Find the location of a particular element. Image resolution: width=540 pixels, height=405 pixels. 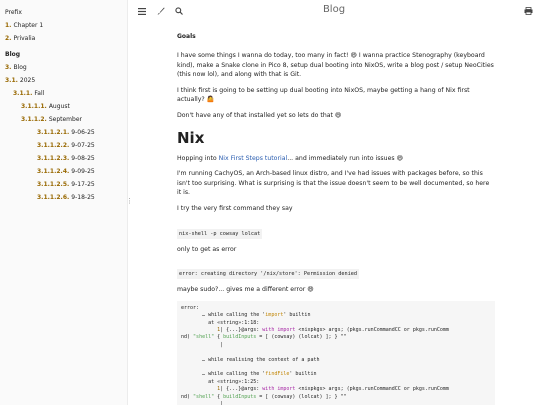

page-title: Blog is located at coordinates (334, 9).